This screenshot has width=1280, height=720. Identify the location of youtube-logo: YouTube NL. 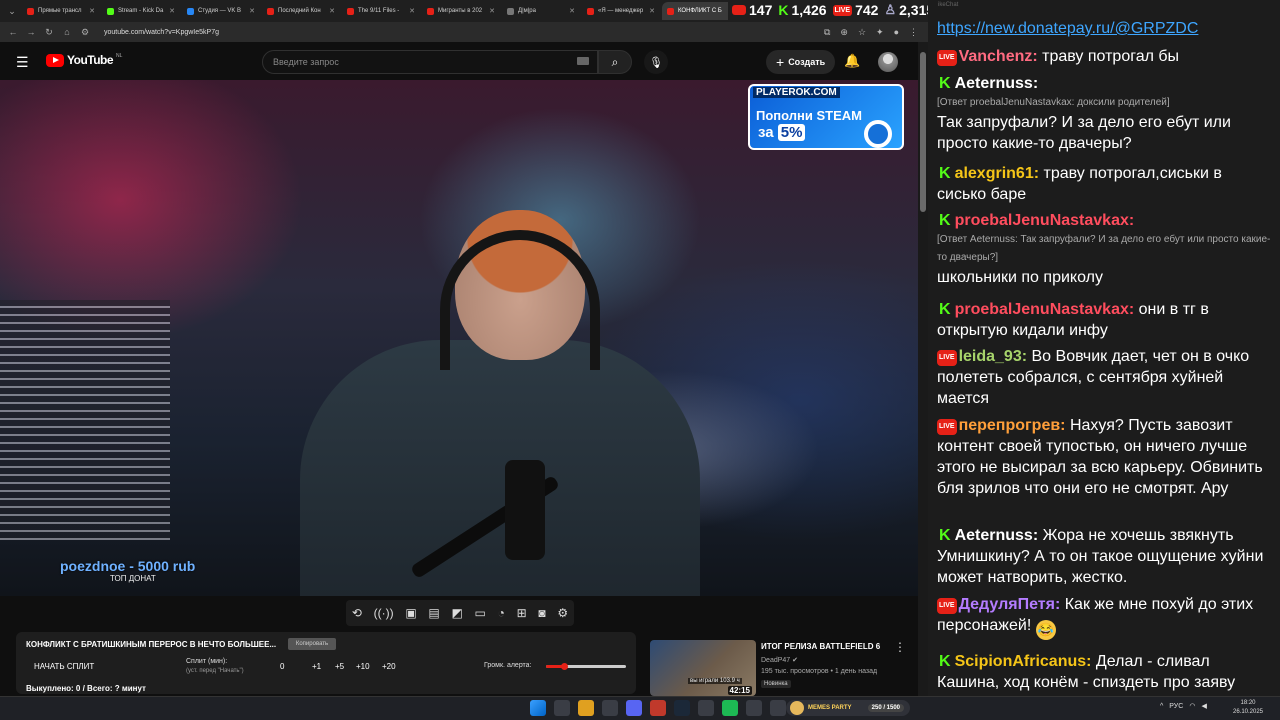
(84, 60).